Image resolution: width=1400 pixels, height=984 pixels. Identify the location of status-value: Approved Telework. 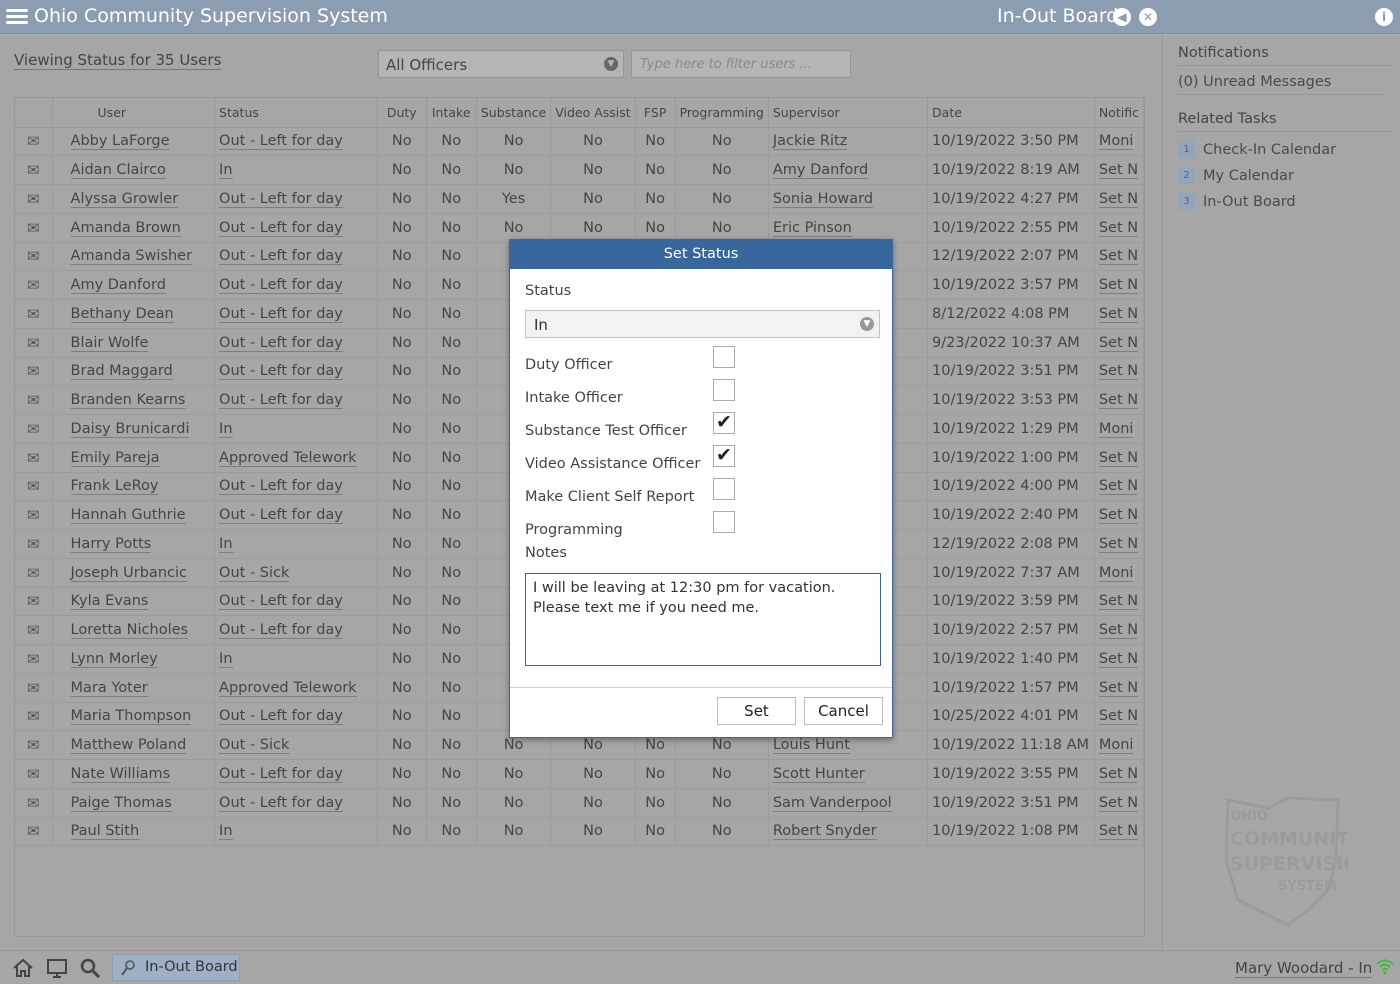
(288, 458).